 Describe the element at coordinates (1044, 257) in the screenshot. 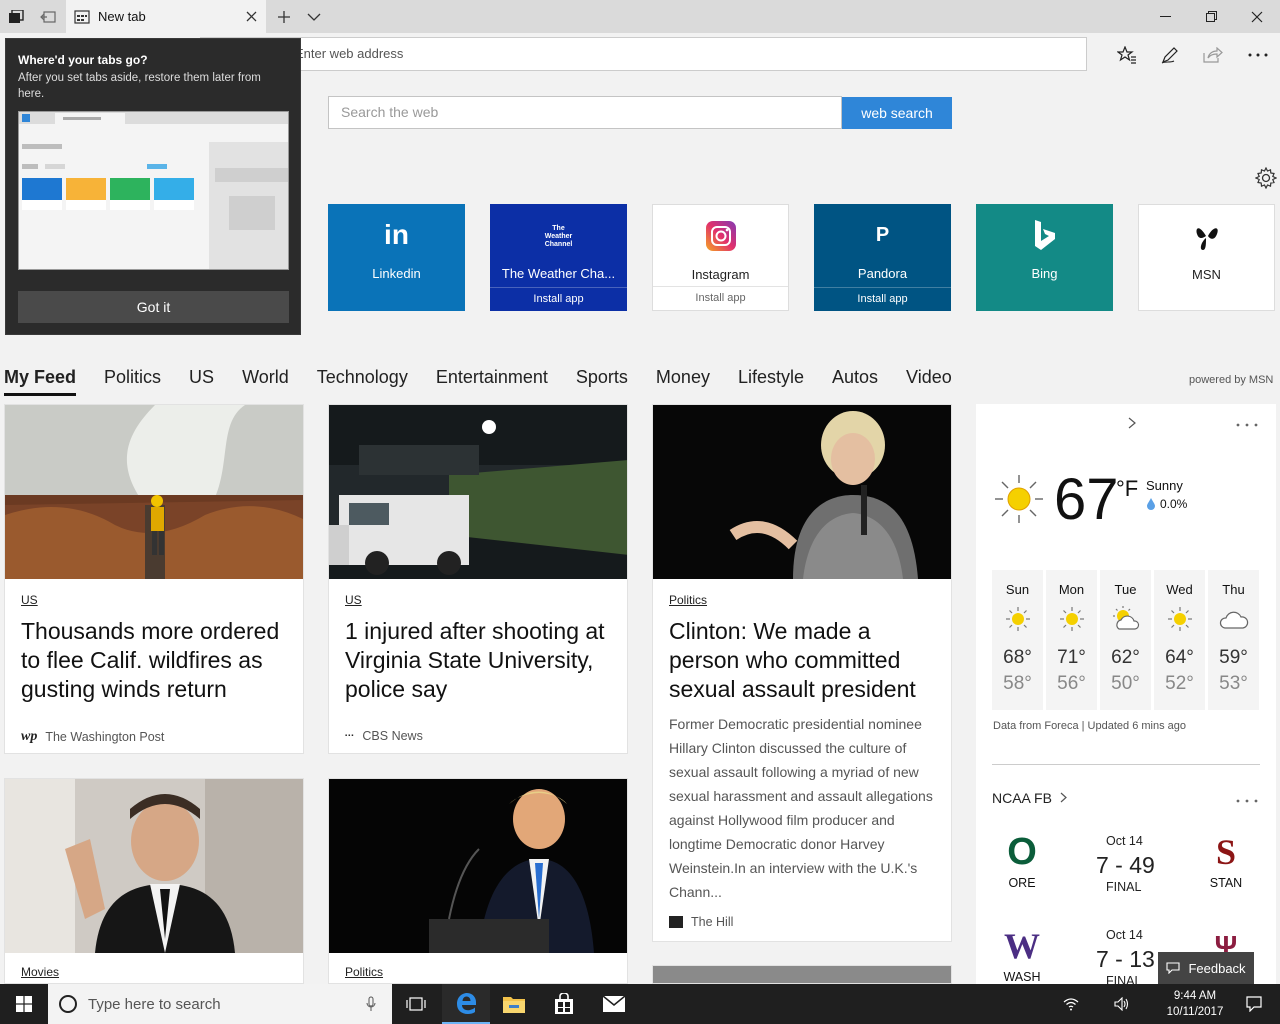

I see `top-site-bing: Bing` at that location.